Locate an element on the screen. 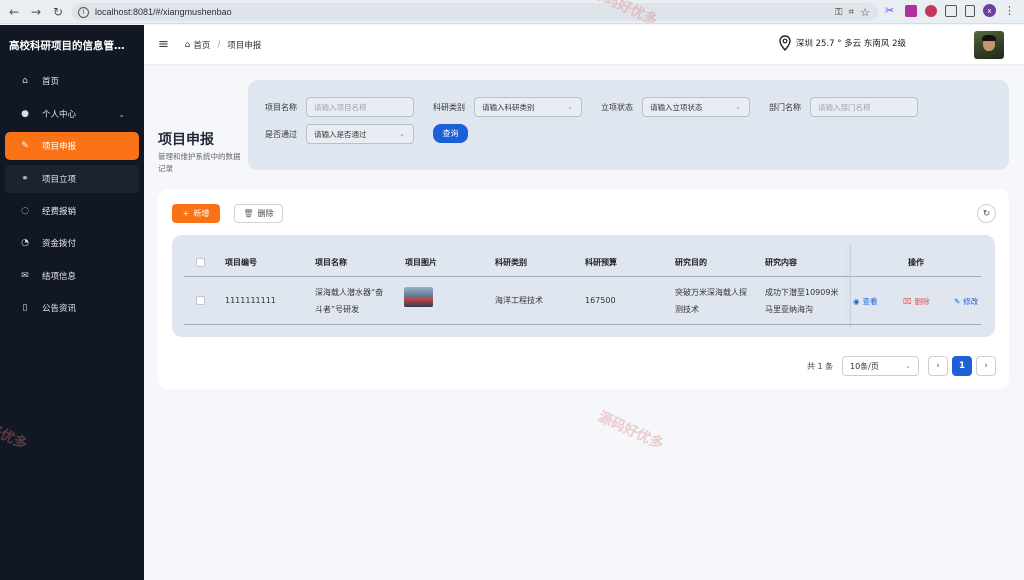 The height and width of the screenshot is (580, 1024). edit-action: ✎ 修改 is located at coordinates (966, 301).